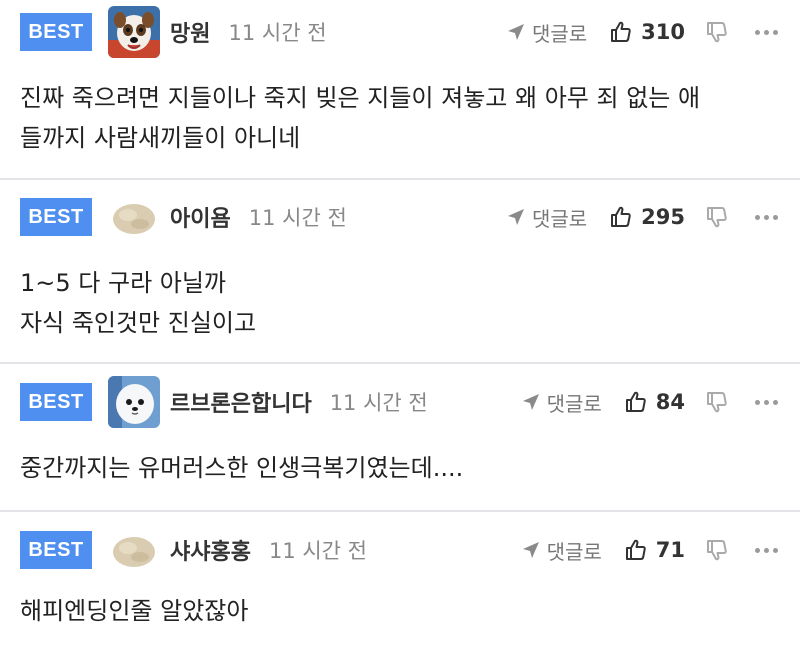 Image resolution: width=800 pixels, height=645 pixels. I want to click on like-count: 295, so click(663, 217).